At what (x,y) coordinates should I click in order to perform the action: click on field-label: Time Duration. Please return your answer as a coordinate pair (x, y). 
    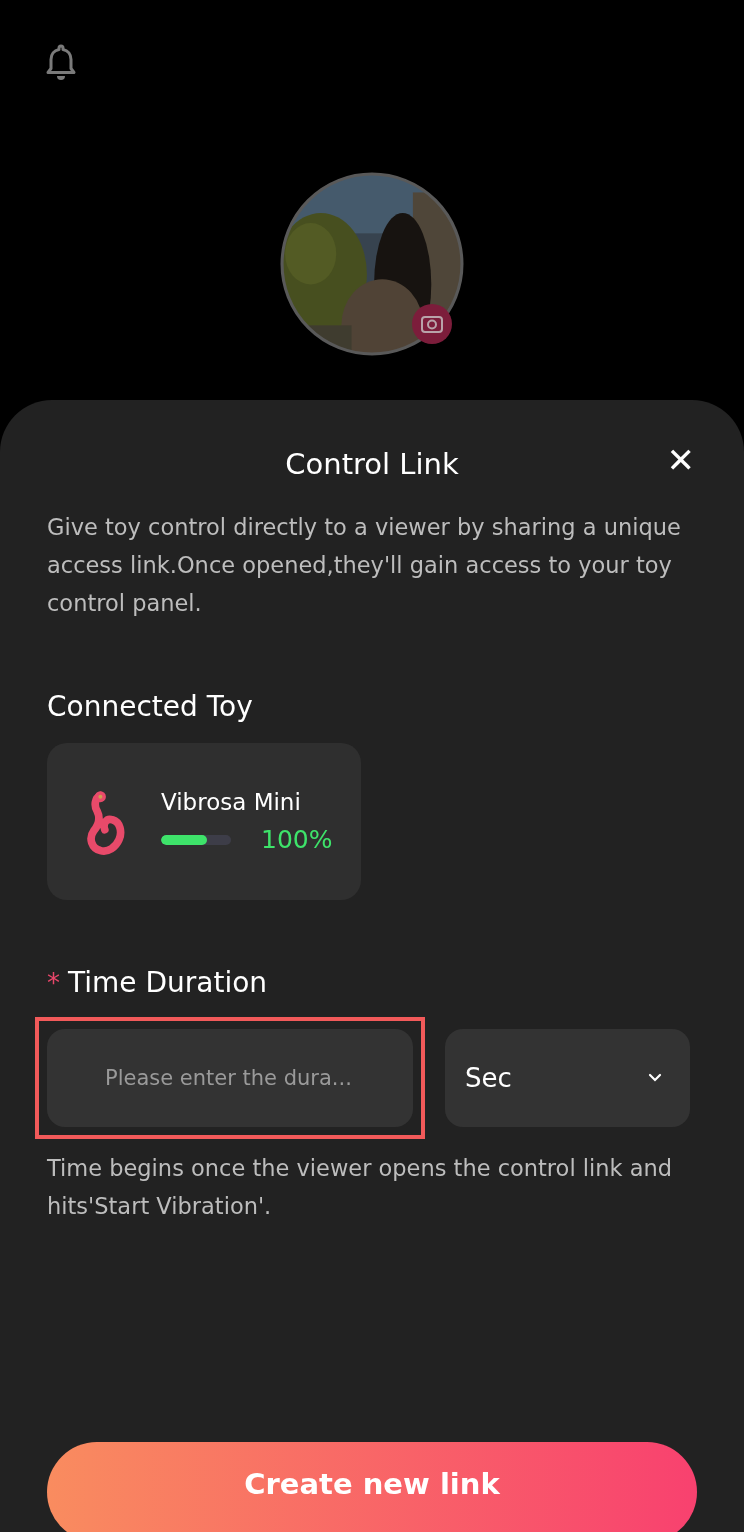
    Looking at the image, I should click on (168, 982).